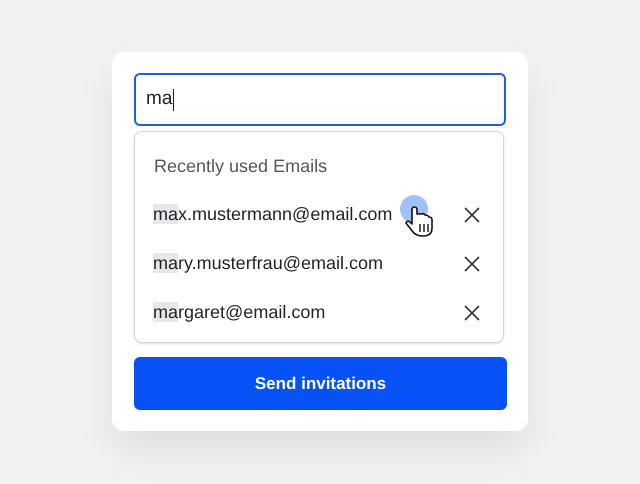 The height and width of the screenshot is (484, 640). I want to click on email-suggestion: margaret@email.com, so click(239, 312).